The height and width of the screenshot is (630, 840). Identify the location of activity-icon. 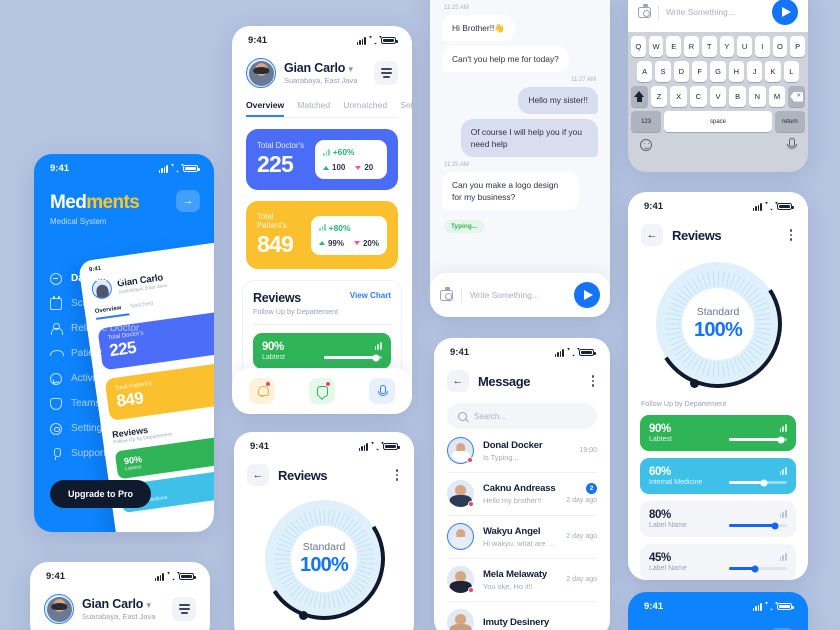
(56, 378).